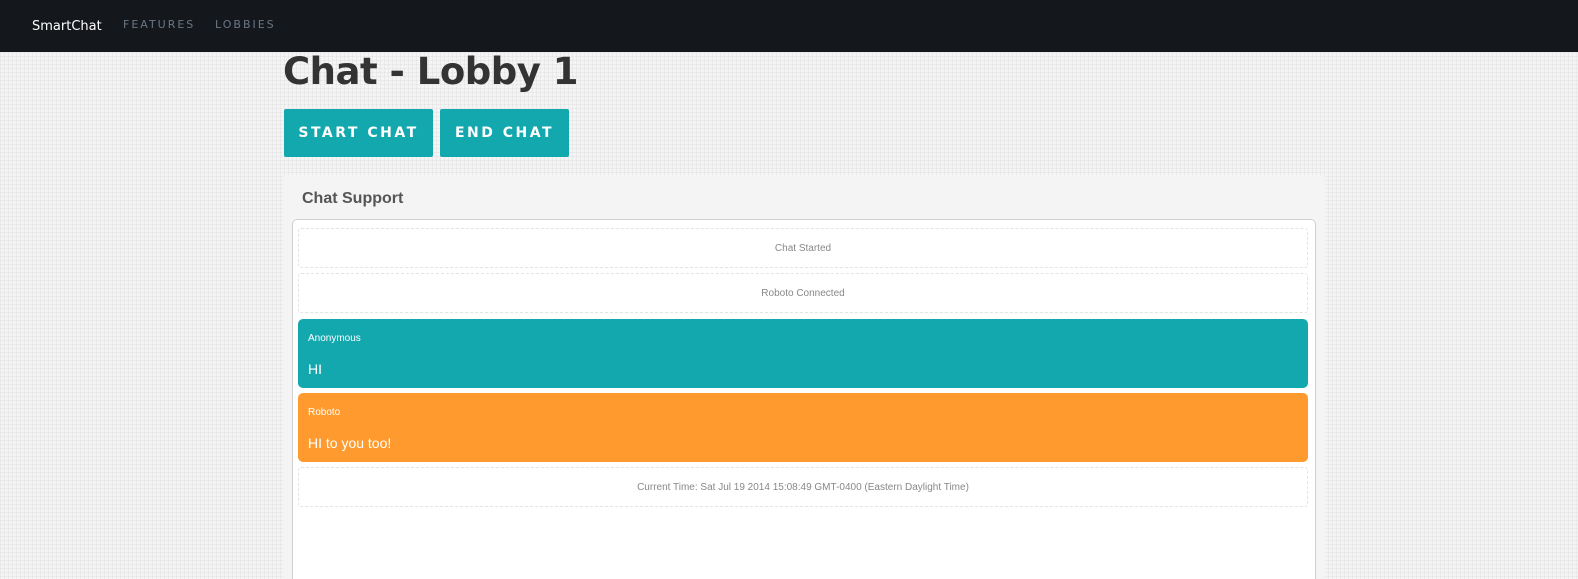 This screenshot has width=1578, height=579. I want to click on panel-title: Chat Support, so click(353, 198).